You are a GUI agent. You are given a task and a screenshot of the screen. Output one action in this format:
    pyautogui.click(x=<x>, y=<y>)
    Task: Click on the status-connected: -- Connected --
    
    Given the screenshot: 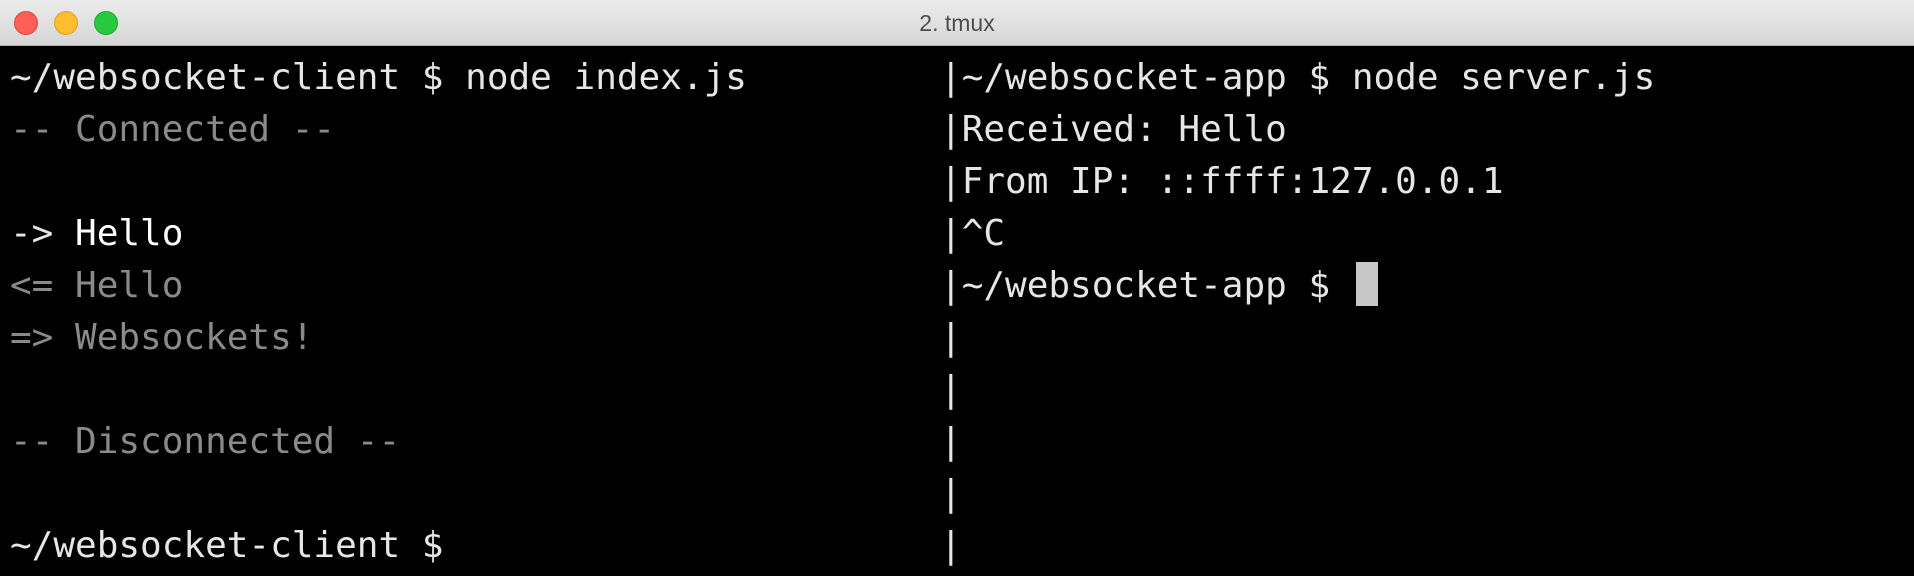 What is the action you would take?
    pyautogui.click(x=173, y=129)
    